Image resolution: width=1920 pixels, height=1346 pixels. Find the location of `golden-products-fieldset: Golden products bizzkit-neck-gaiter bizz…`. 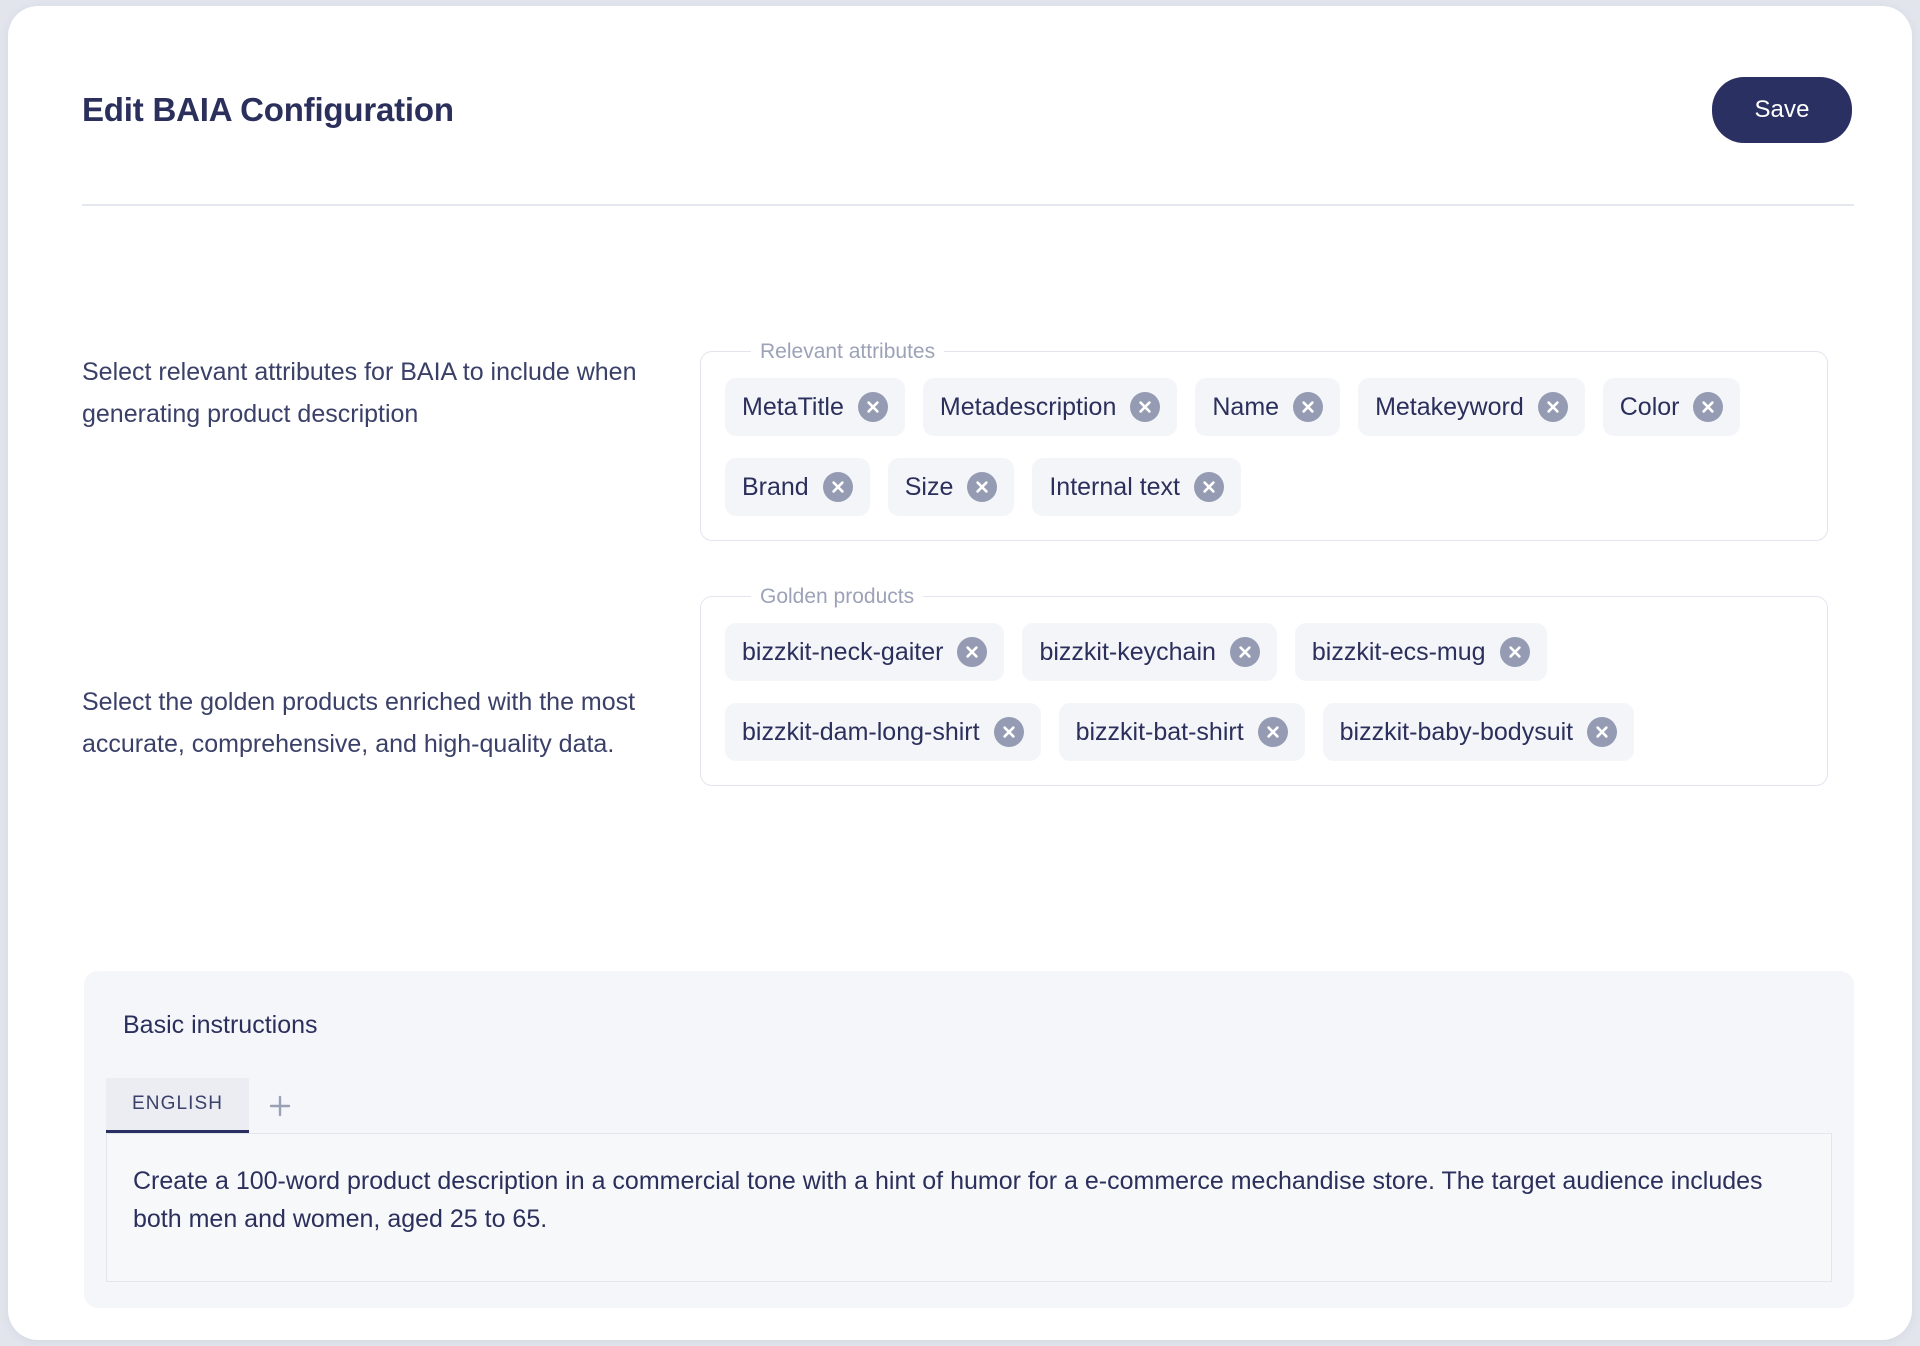

golden-products-fieldset: Golden products bizzkit-neck-gaiter bizz… is located at coordinates (1264, 685).